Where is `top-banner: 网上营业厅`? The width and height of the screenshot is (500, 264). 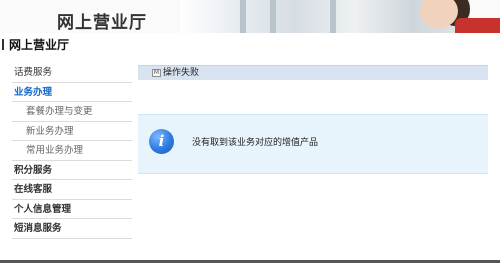 top-banner: 网上营业厅 is located at coordinates (250, 16).